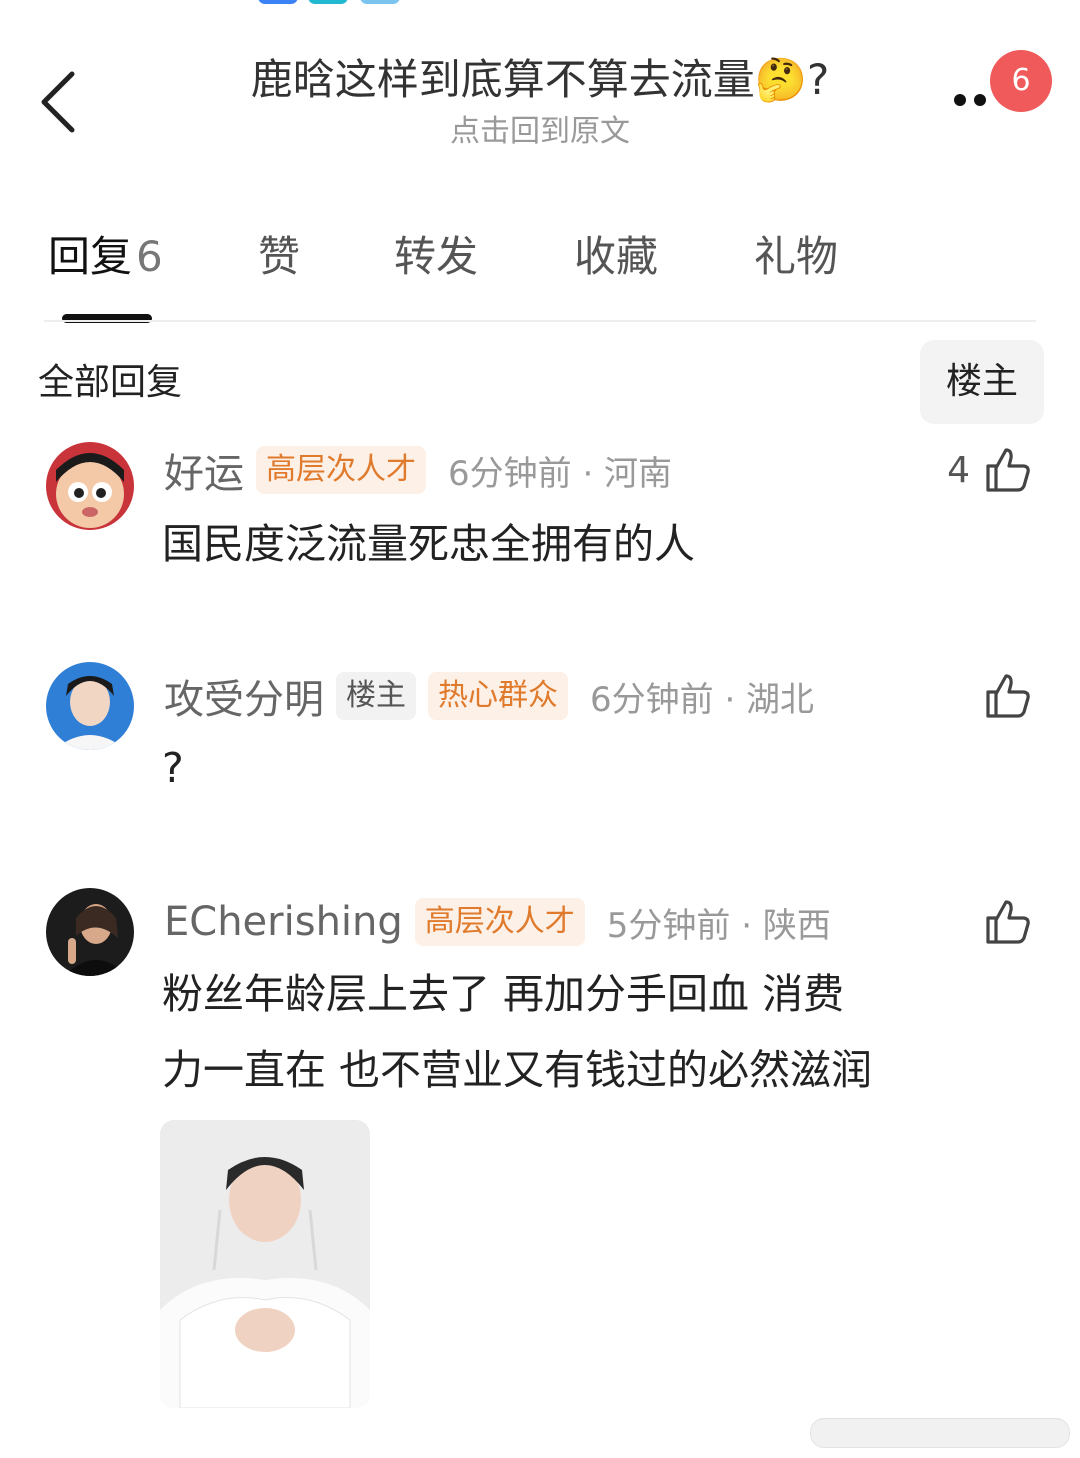 The height and width of the screenshot is (1458, 1080). What do you see at coordinates (616, 257) in the screenshot?
I see `tab-favorites: 收藏` at bounding box center [616, 257].